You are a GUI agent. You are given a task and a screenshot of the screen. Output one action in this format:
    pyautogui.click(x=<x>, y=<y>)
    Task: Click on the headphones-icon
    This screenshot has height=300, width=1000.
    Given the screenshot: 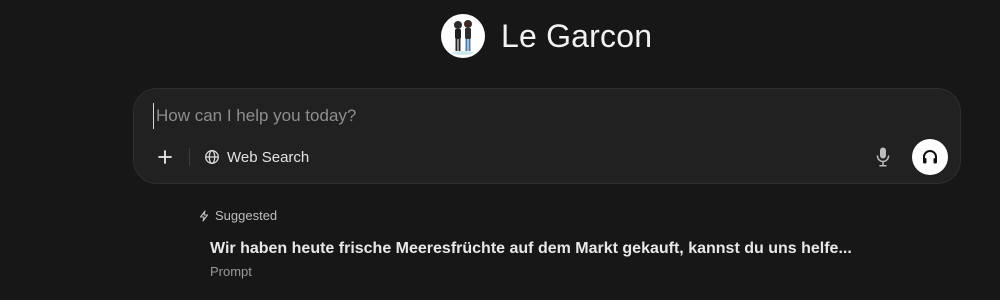 What is the action you would take?
    pyautogui.click(x=930, y=157)
    